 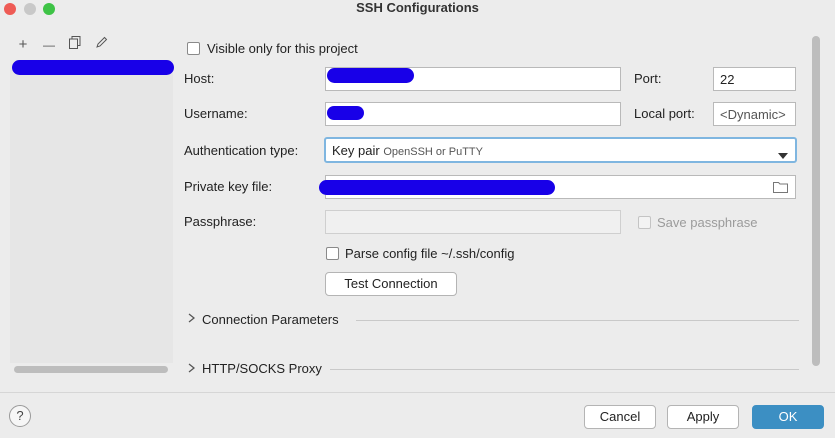 What do you see at coordinates (30, 9) in the screenshot?
I see `minimize-window-button` at bounding box center [30, 9].